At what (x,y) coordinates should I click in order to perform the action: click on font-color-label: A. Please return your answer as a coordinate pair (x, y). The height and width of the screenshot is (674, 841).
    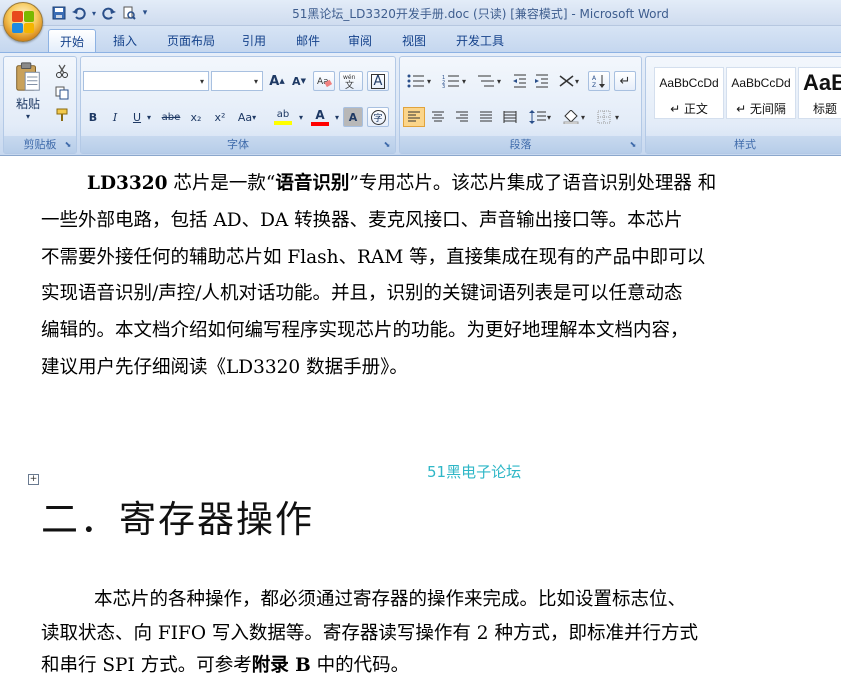
    Looking at the image, I should click on (320, 114).